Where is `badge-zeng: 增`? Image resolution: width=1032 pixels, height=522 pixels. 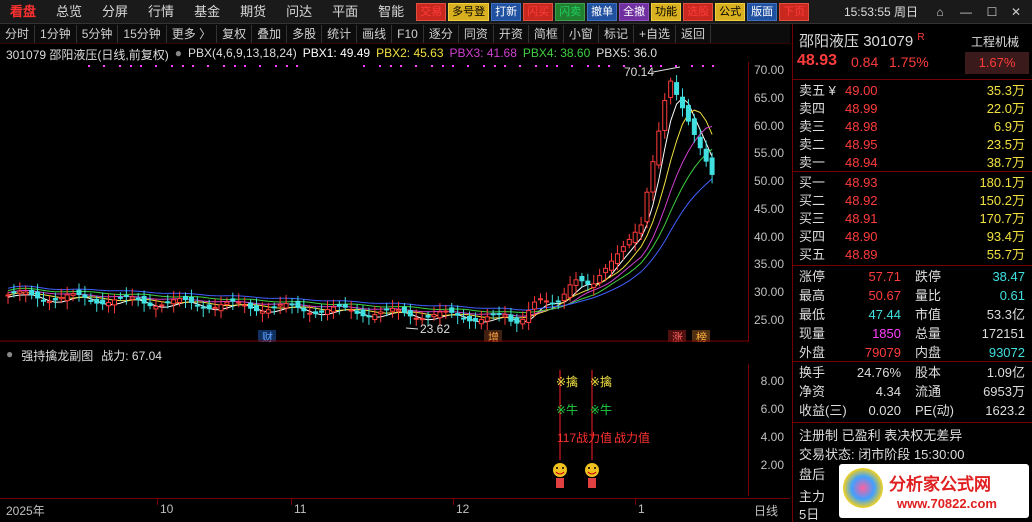
badge-zeng: 增 is located at coordinates (493, 336).